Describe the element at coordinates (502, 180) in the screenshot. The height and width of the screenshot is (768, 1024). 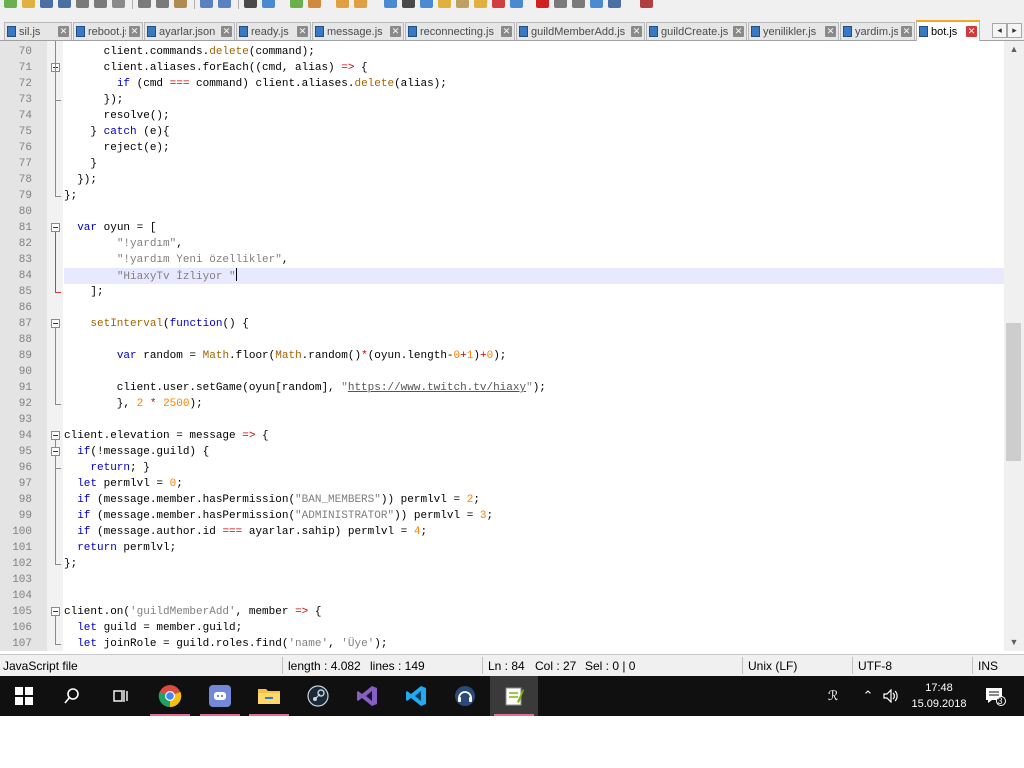
I see `code-line: 78 });` at that location.